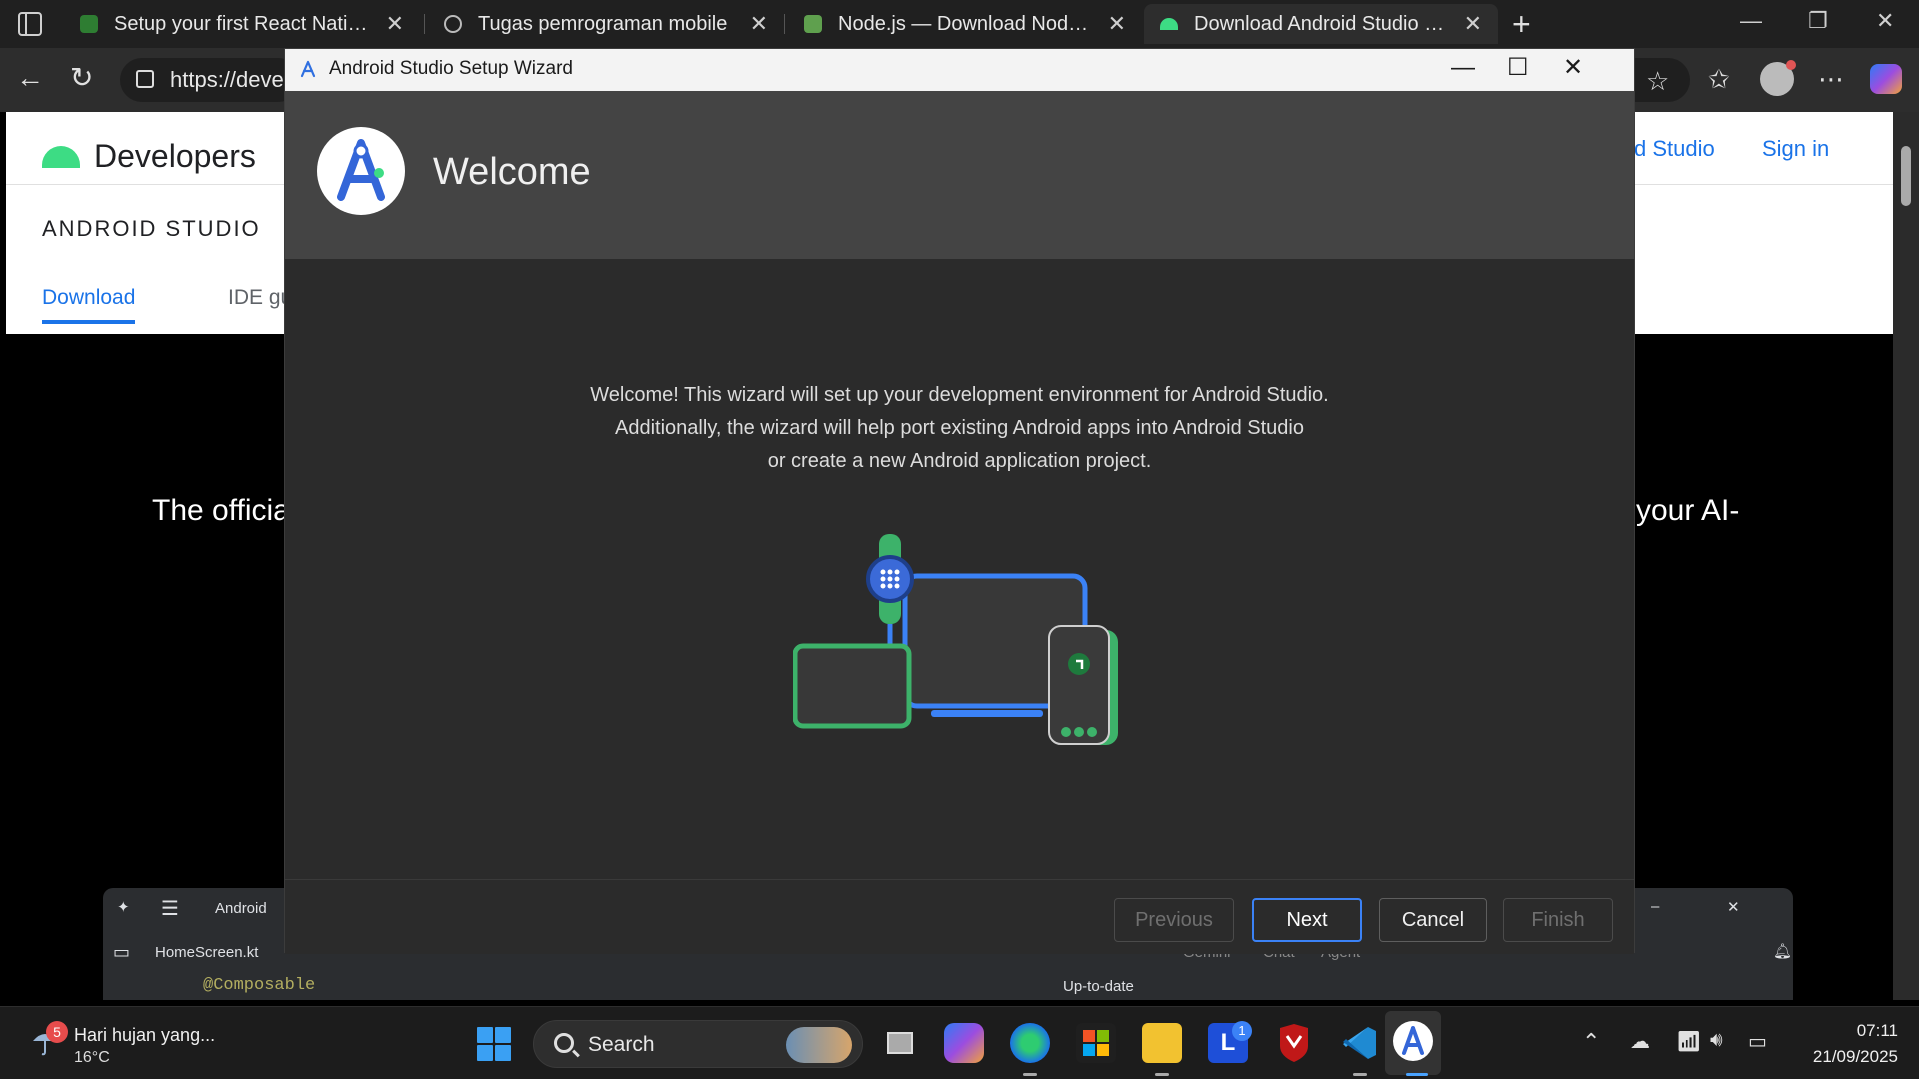 Image resolution: width=1919 pixels, height=1079 pixels. I want to click on wifi-icon: 📶︎, so click(1688, 1041).